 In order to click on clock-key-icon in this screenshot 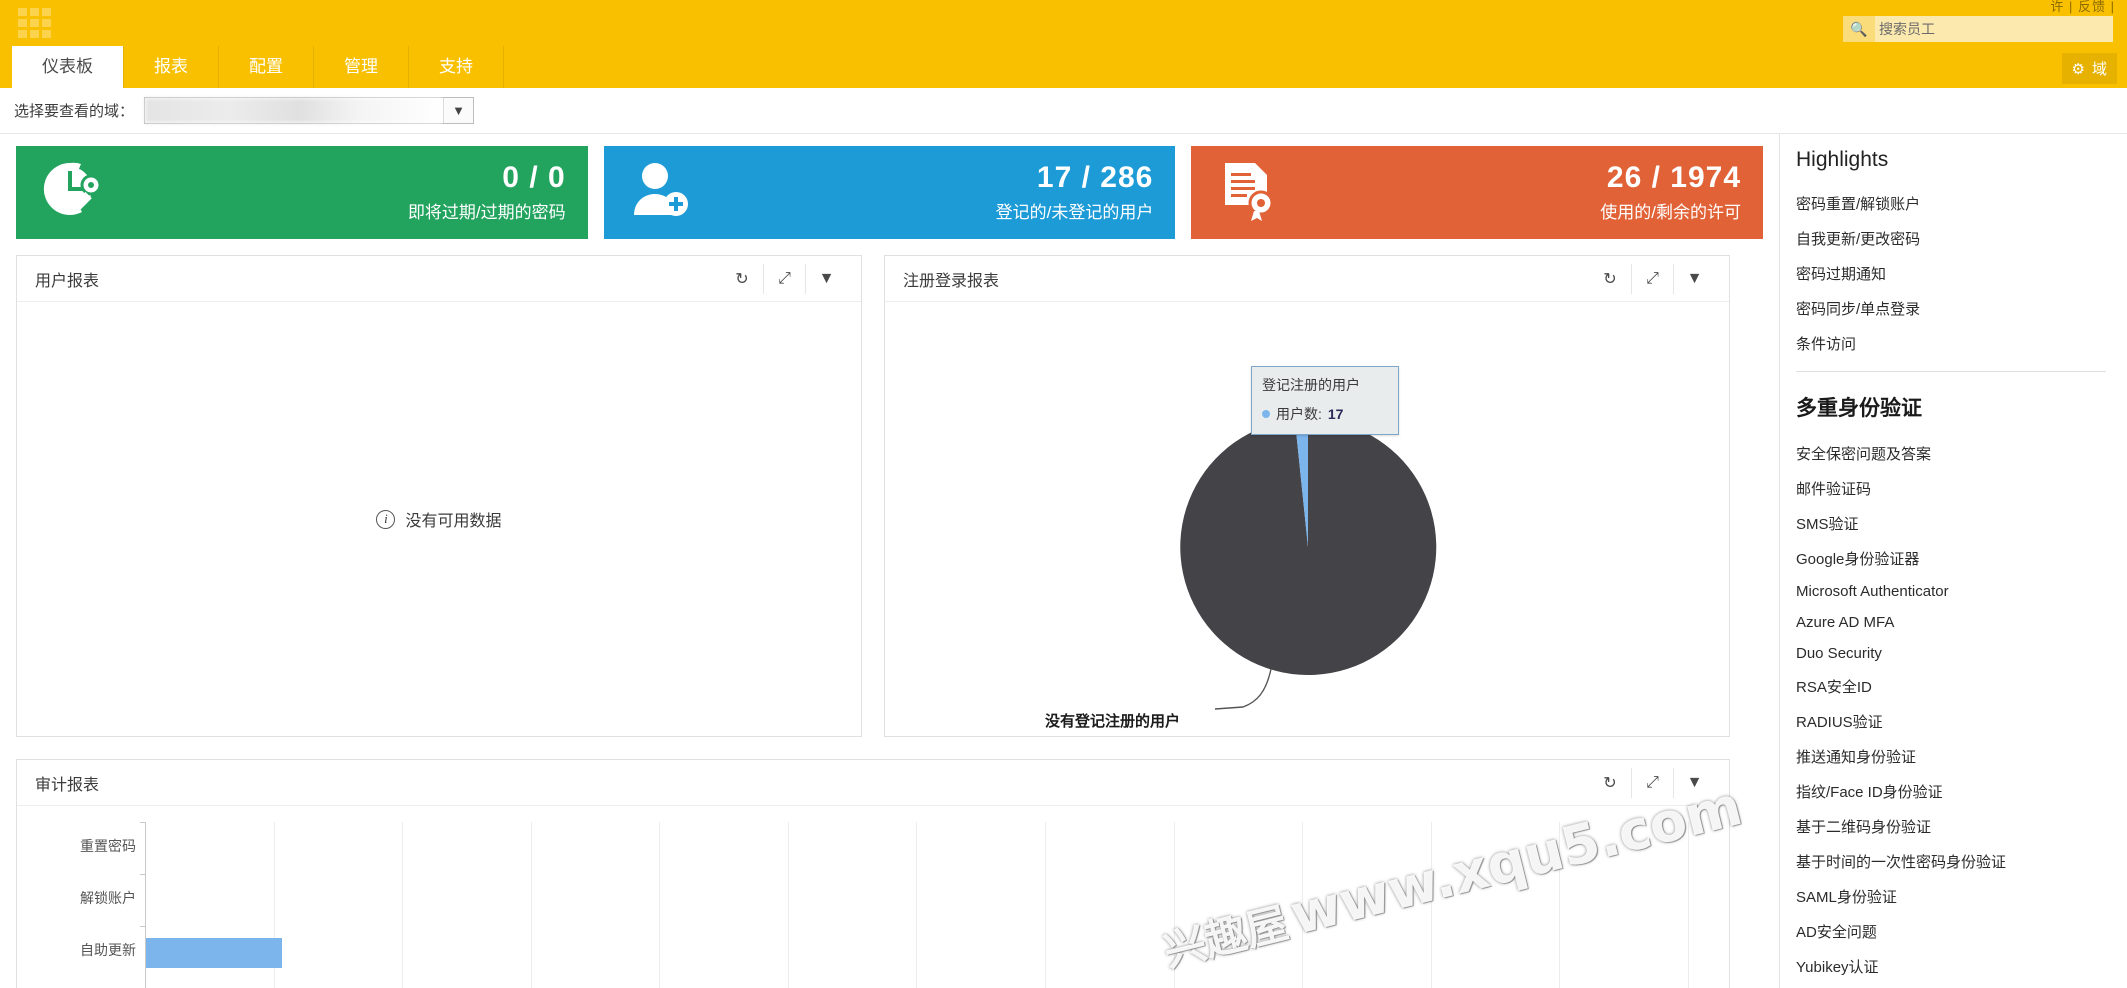, I will do `click(80, 192)`.